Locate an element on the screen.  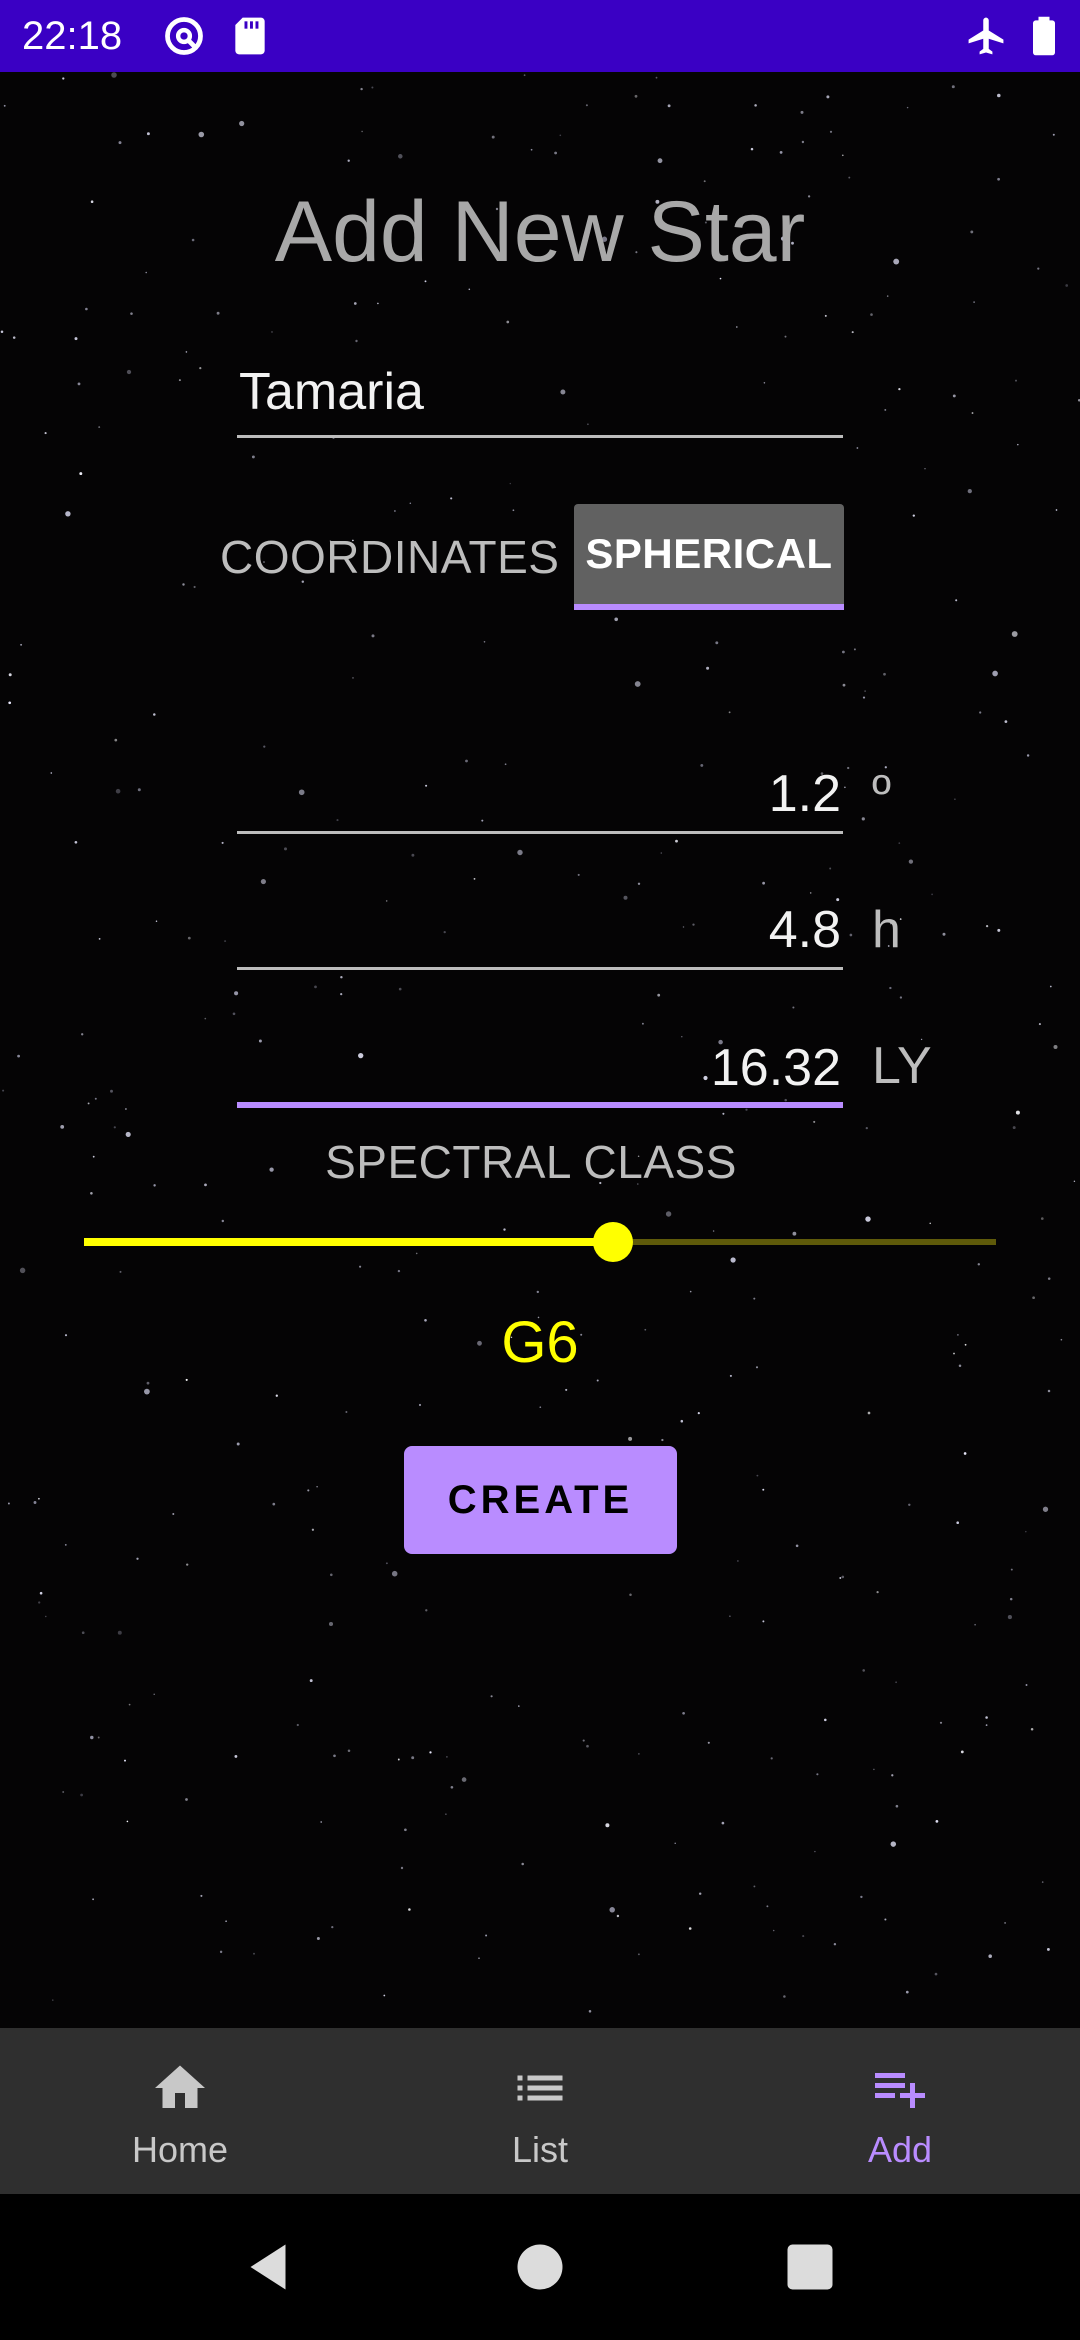
bottom-navigation: Home List Add is located at coordinates (540, 2111).